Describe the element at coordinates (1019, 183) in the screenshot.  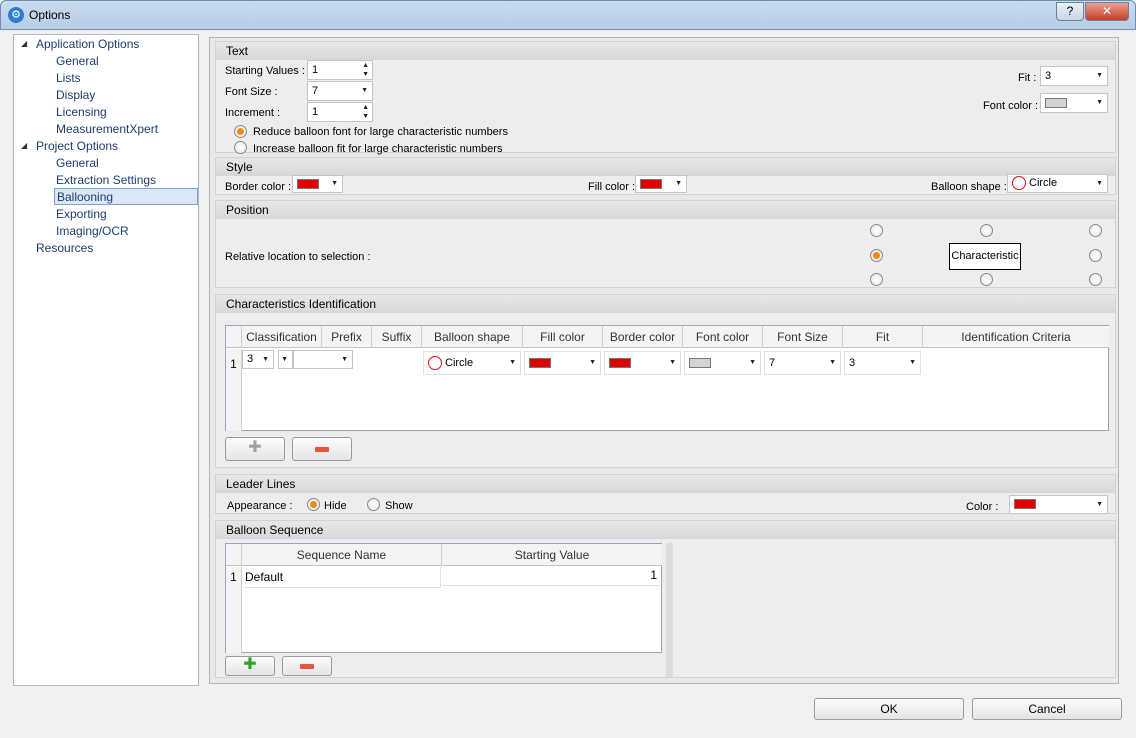
I see `circle-shape-icon` at that location.